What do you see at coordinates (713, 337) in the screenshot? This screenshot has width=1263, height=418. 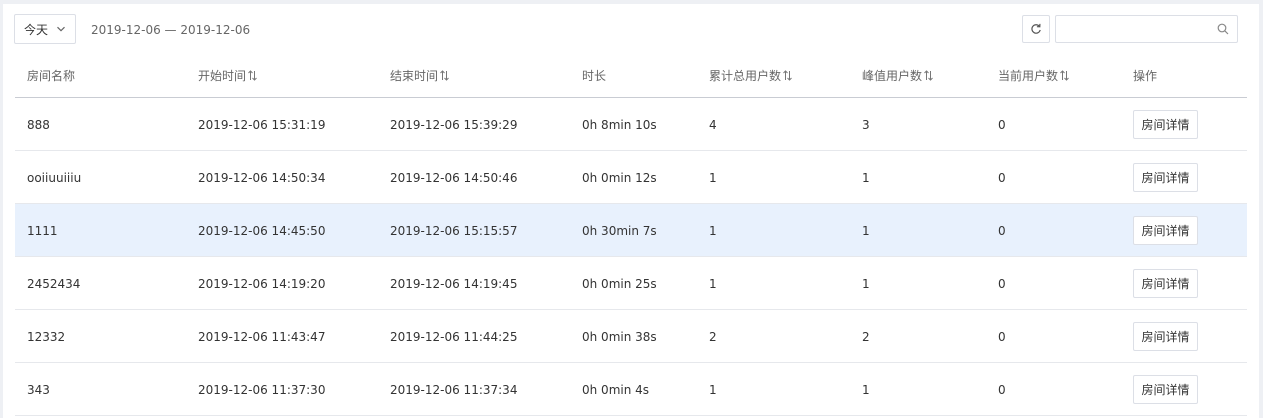 I see `cell-total-users: 2` at bounding box center [713, 337].